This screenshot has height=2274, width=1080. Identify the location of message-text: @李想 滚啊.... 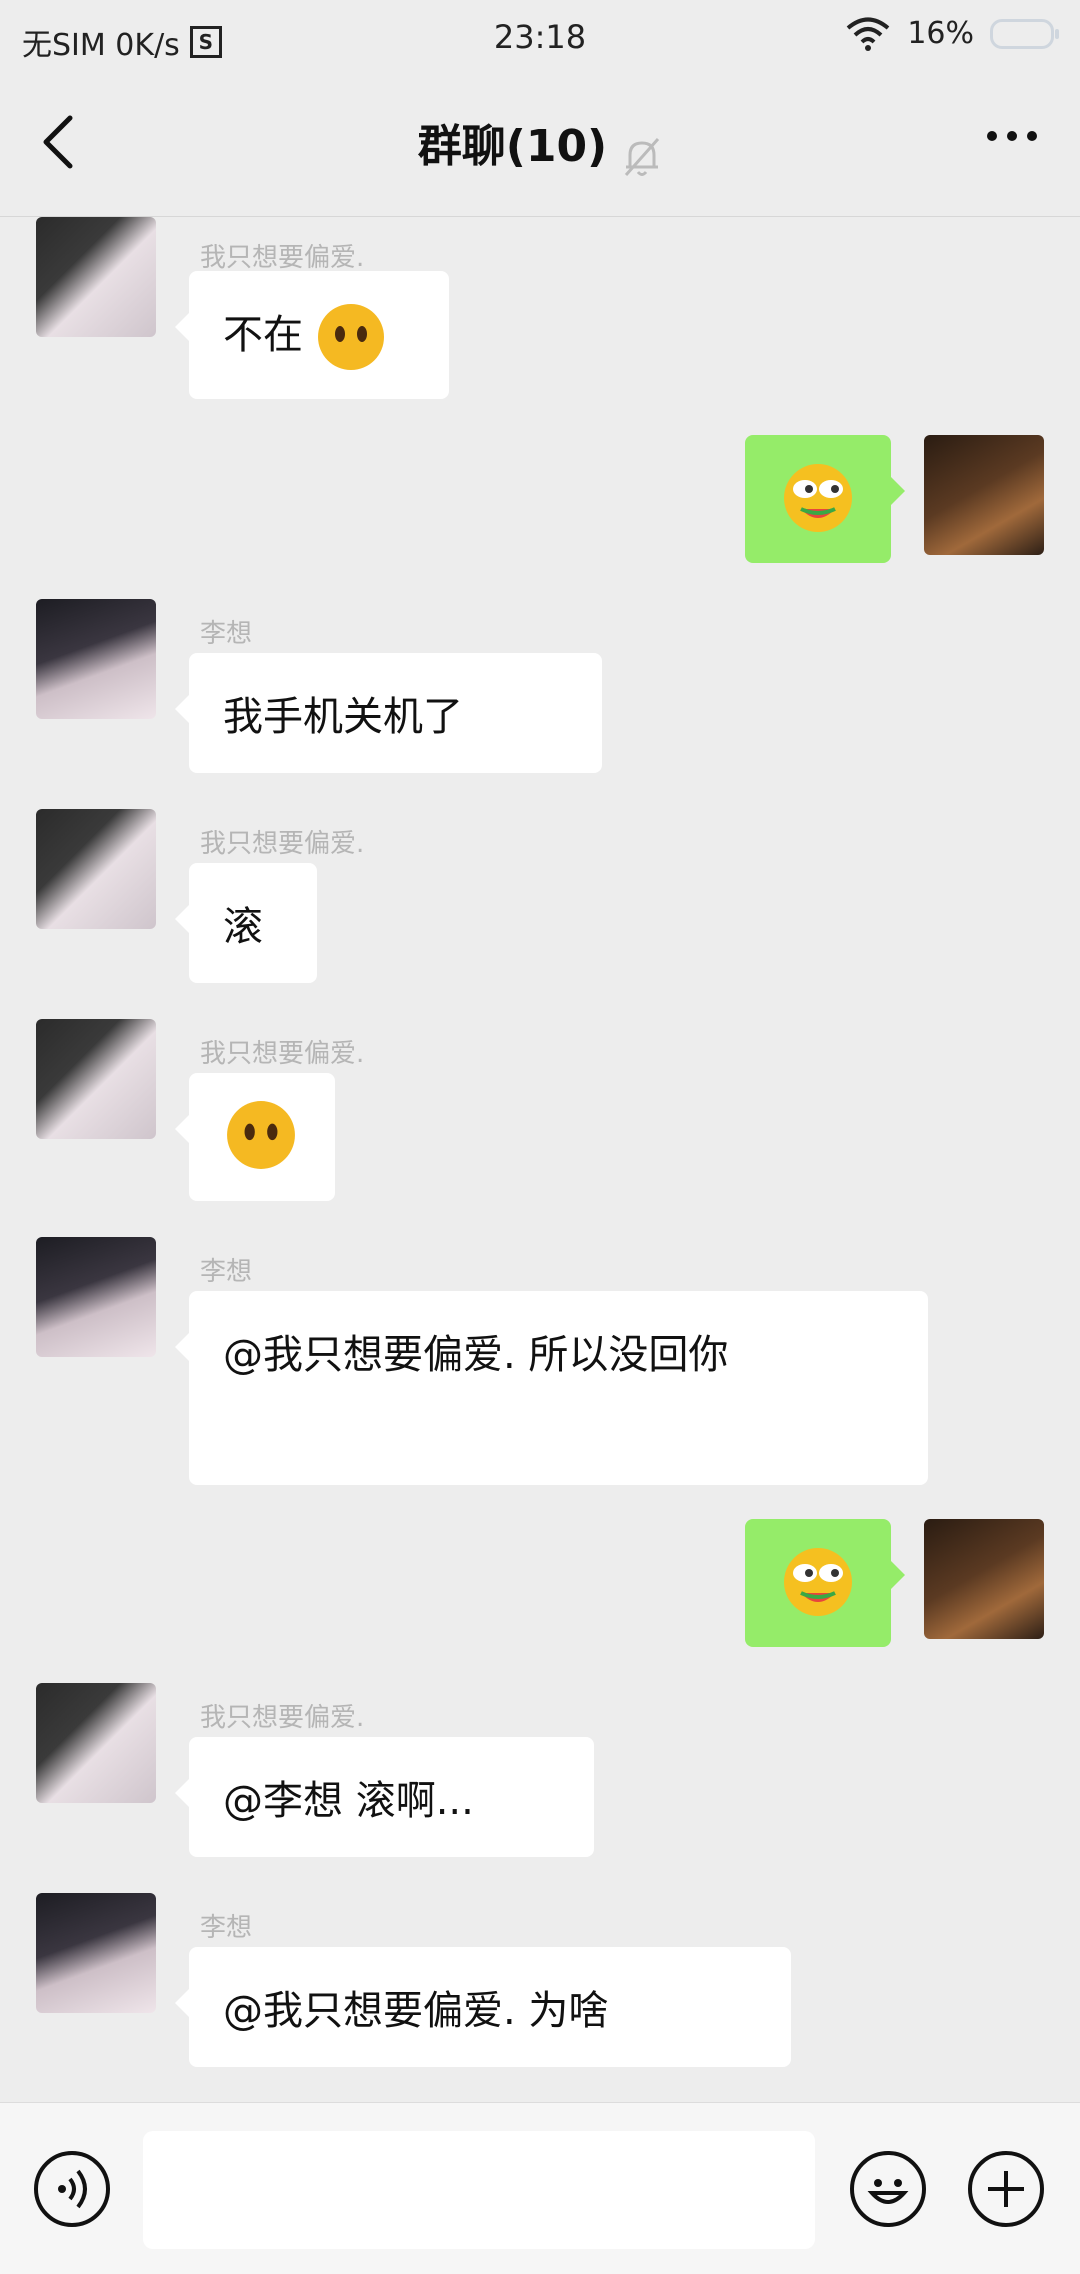
(348, 1801).